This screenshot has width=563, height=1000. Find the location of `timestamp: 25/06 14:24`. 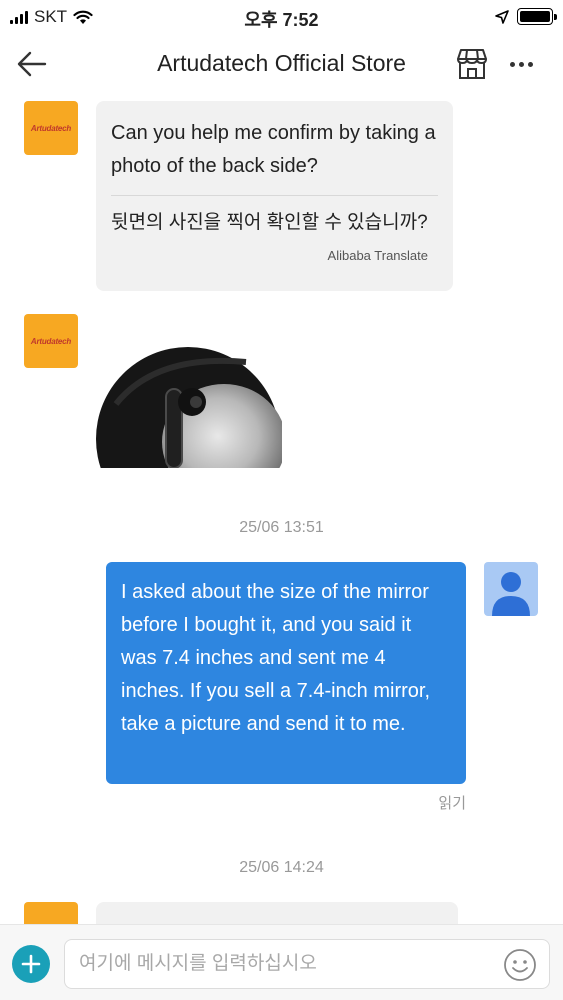

timestamp: 25/06 14:24 is located at coordinates (281, 867).